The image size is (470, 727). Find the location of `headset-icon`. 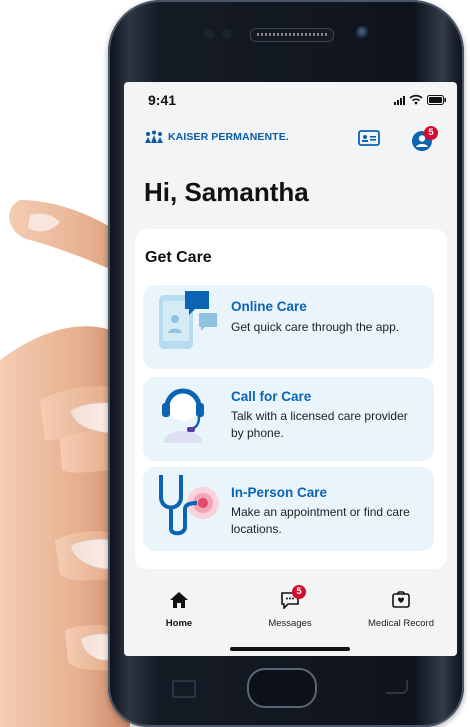

headset-icon is located at coordinates (183, 415).